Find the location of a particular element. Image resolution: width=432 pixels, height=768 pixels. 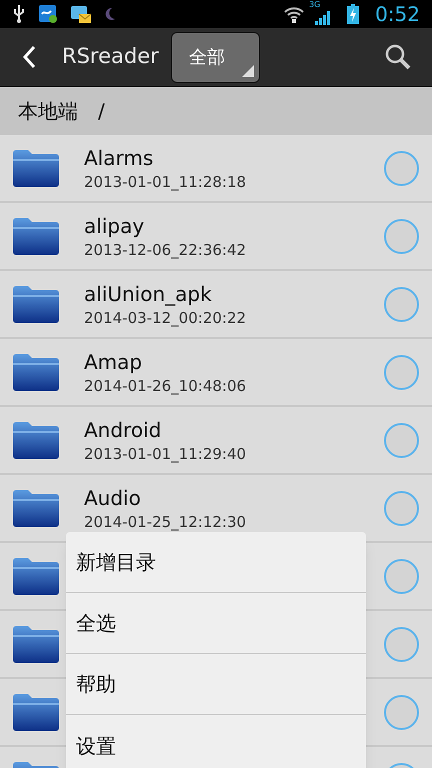

folder-name: Alarms is located at coordinates (119, 157).